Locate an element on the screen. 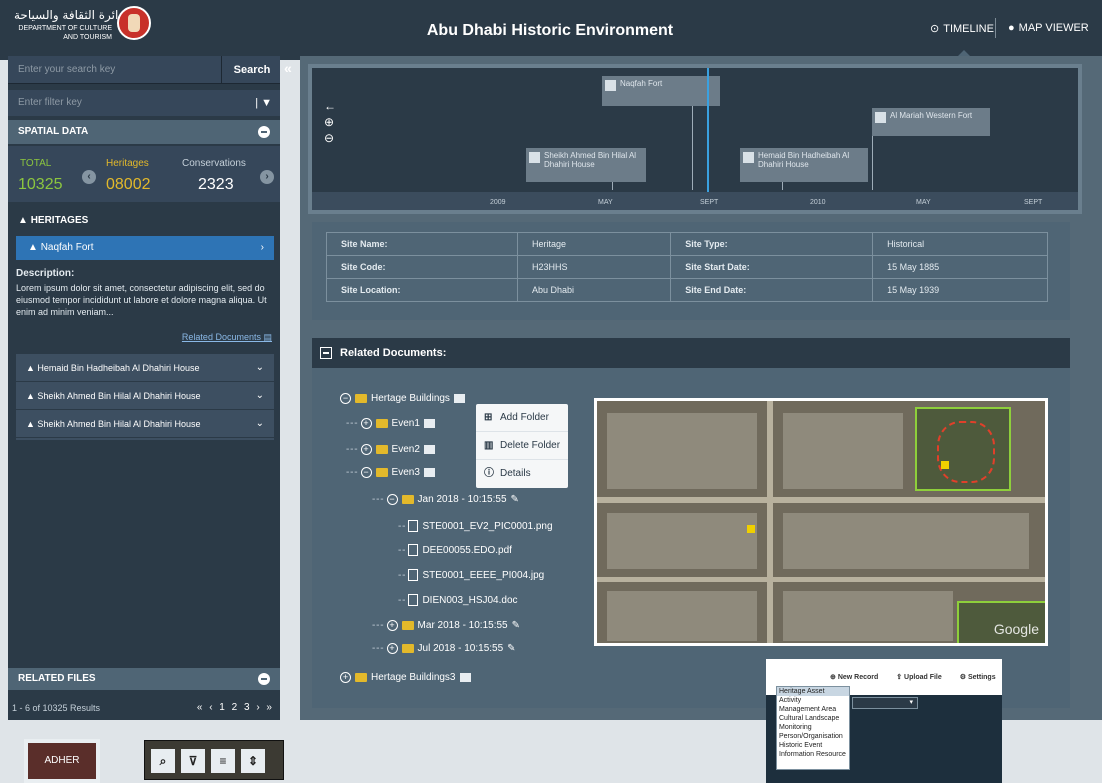 This screenshot has height=783, width=1102. map-road is located at coordinates (821, 500).